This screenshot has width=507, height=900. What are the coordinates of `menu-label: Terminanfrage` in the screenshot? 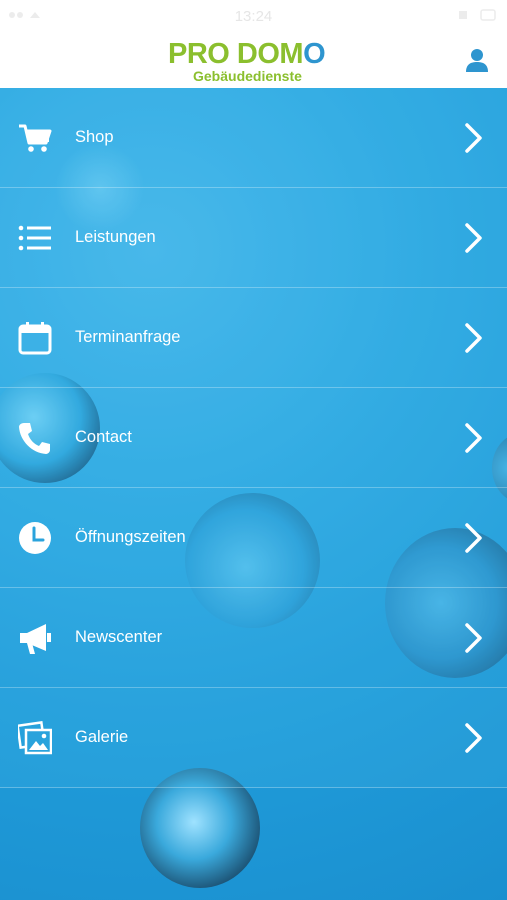 It's located at (128, 337).